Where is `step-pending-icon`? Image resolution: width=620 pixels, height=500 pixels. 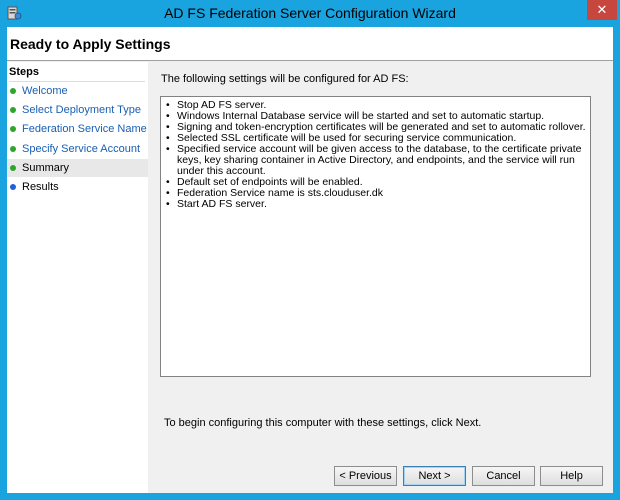
step-pending-icon is located at coordinates (13, 187).